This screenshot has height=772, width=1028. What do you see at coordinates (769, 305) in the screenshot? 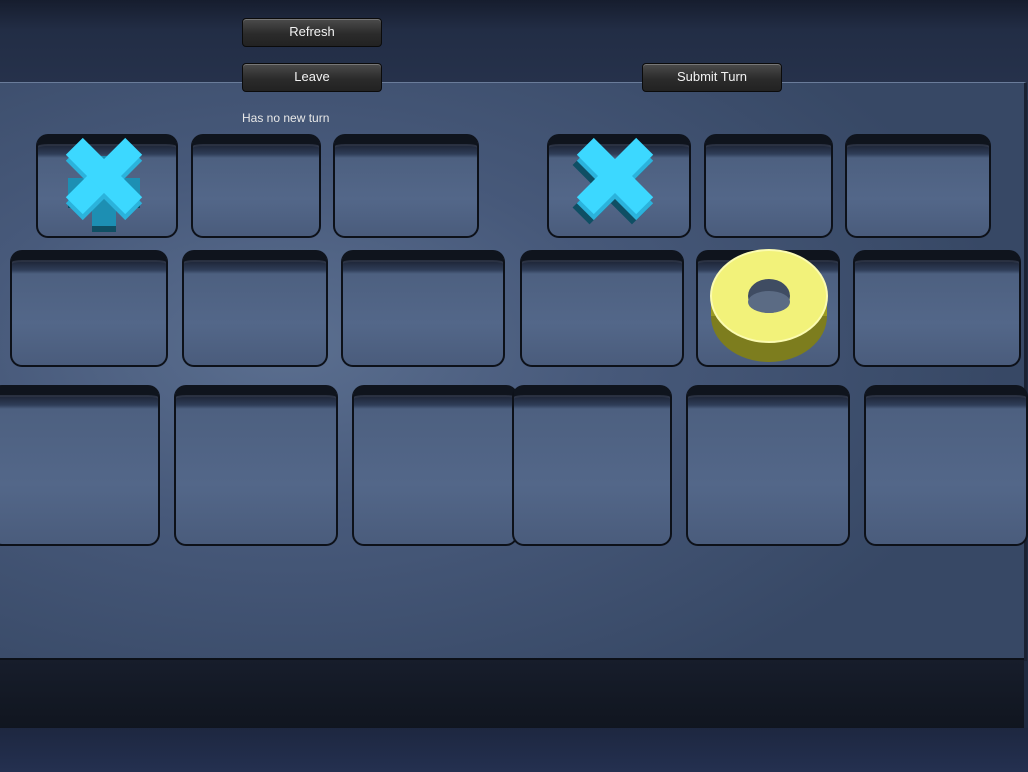
I see `ring-piece-icon` at bounding box center [769, 305].